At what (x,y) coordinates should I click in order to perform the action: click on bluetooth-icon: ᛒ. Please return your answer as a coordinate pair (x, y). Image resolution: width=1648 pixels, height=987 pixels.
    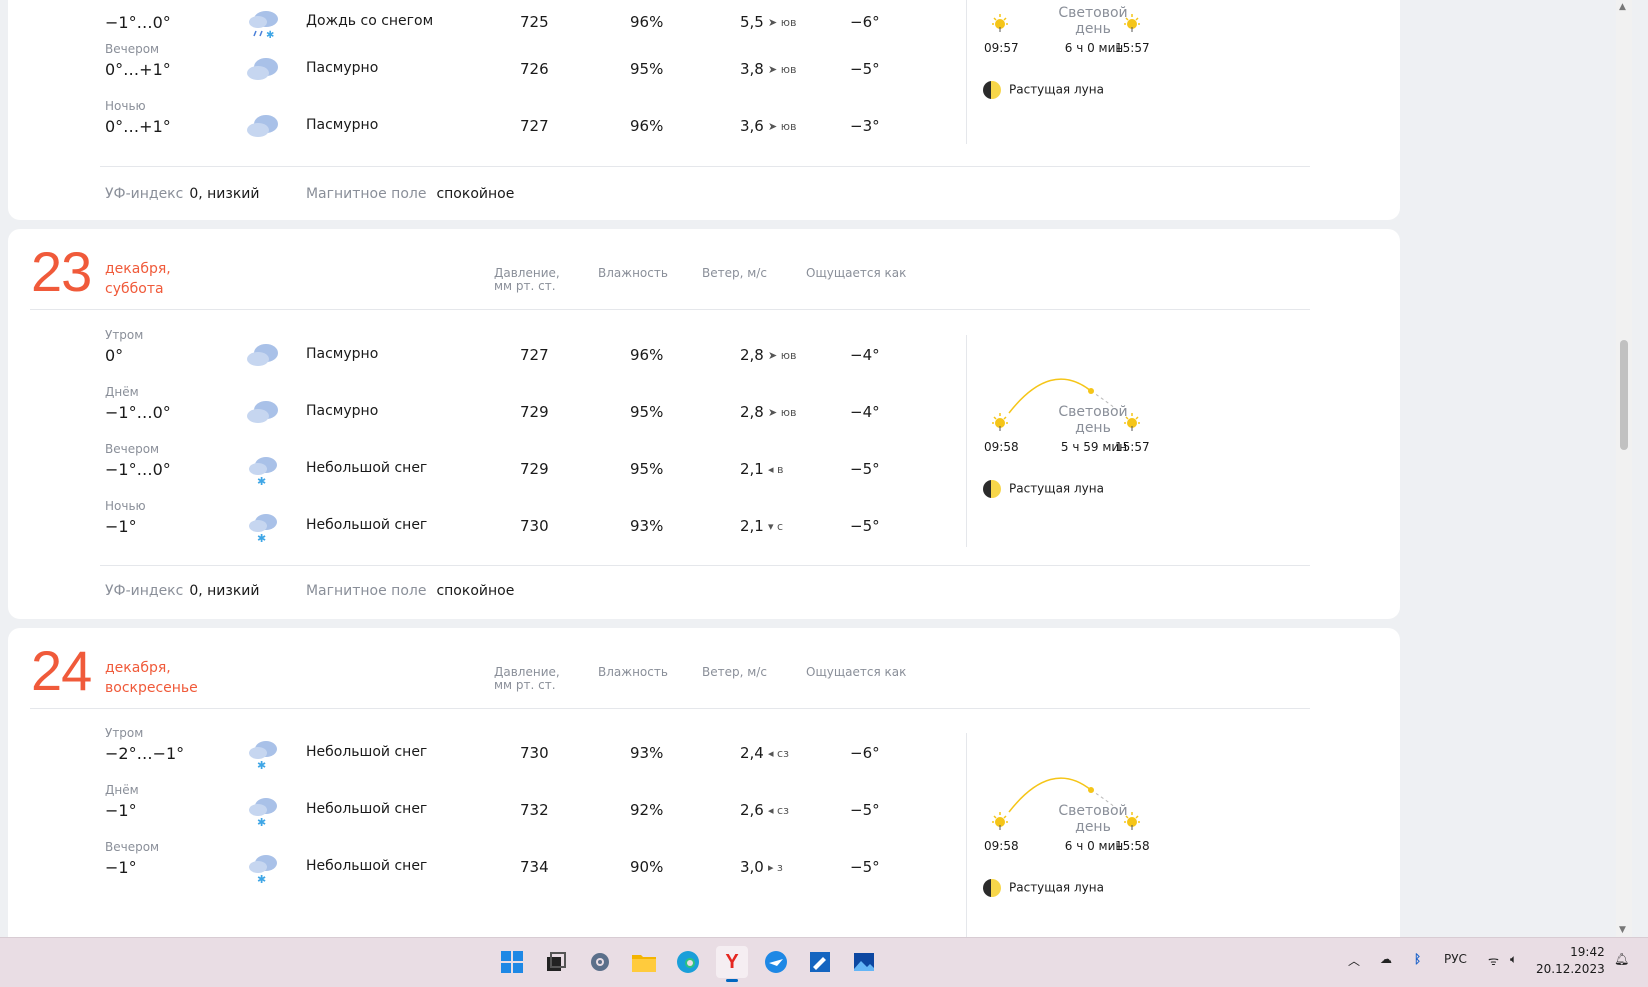
    Looking at the image, I should click on (1417, 959).